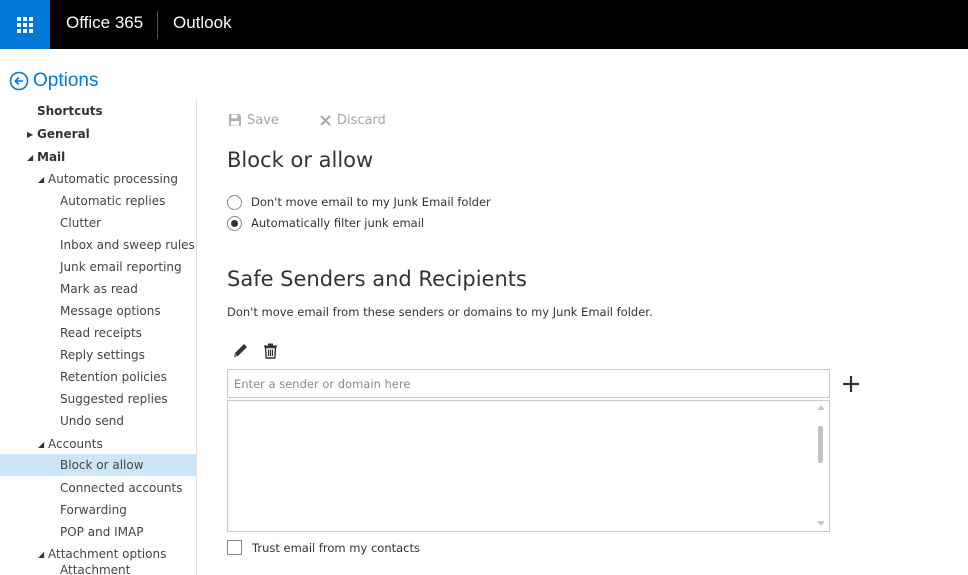 This screenshot has height=575, width=968. What do you see at coordinates (102, 532) in the screenshot?
I see `sidebar-item-label: POP and IMAP` at bounding box center [102, 532].